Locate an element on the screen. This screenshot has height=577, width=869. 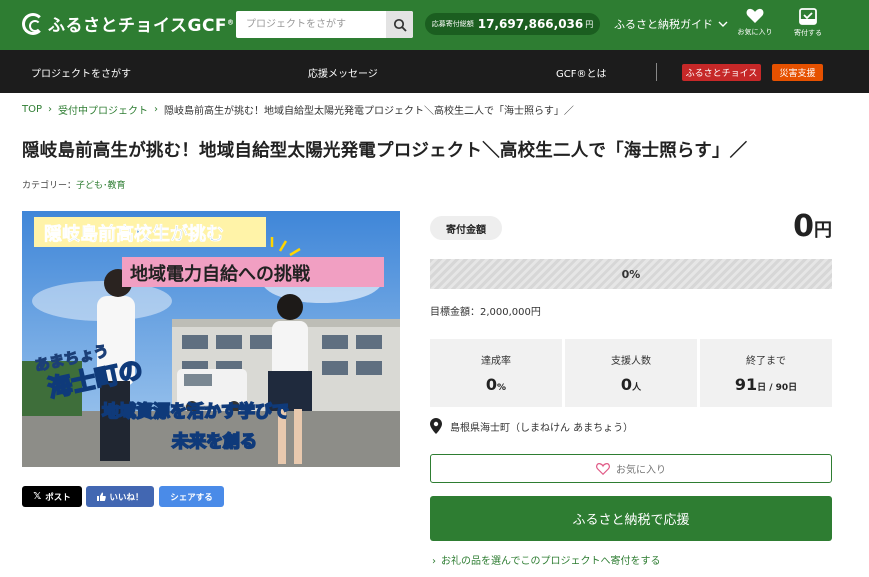
x-post-button: 𝕏 ポスト is located at coordinates (52, 496).